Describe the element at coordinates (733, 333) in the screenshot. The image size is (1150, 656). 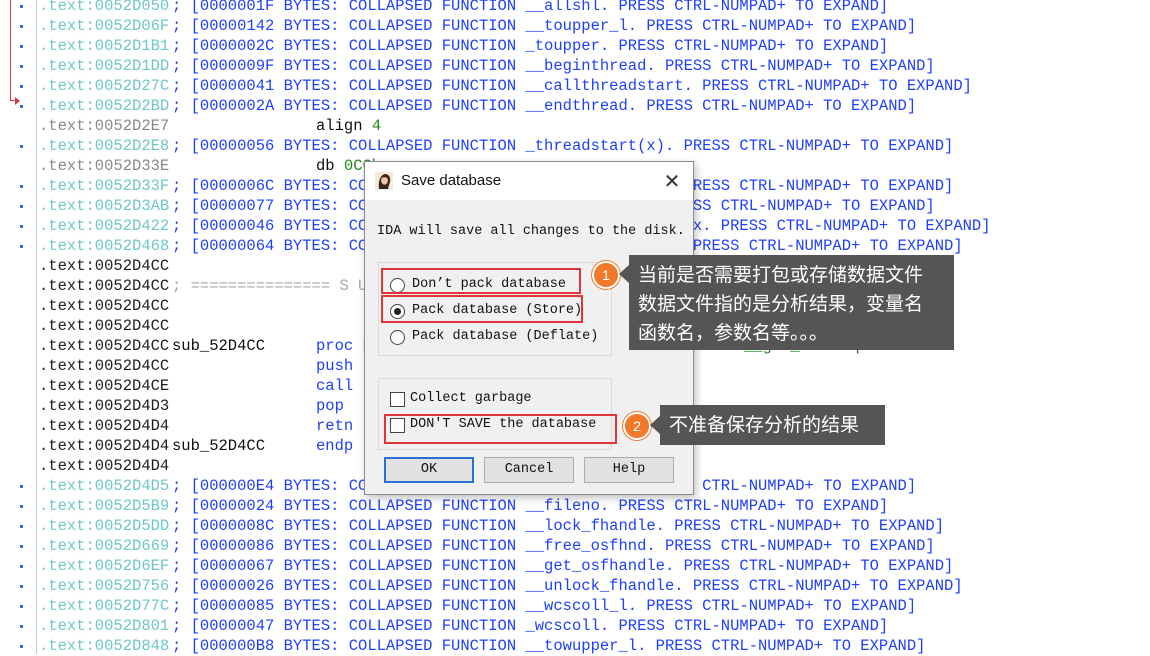
I see `callout-1-line-3: 函数名，参数名等。。。` at that location.